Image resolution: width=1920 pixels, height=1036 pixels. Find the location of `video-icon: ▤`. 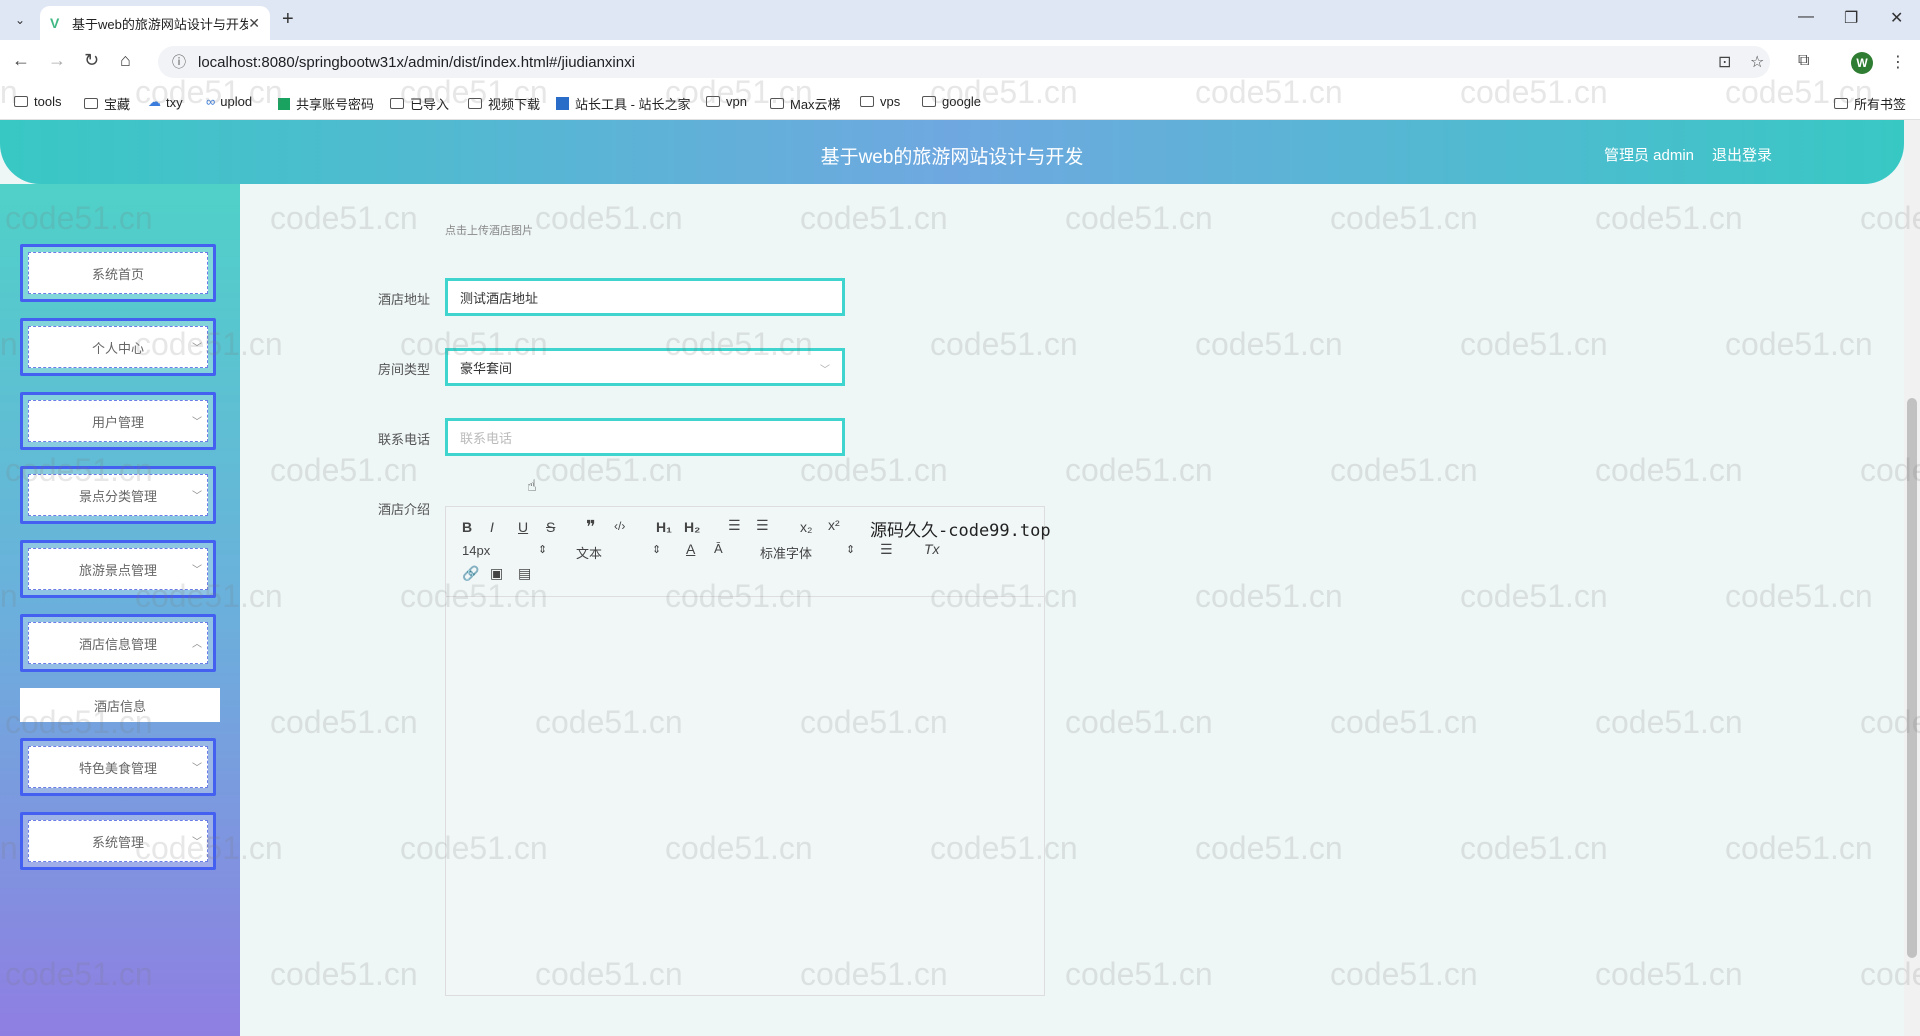

video-icon: ▤ is located at coordinates (524, 573).